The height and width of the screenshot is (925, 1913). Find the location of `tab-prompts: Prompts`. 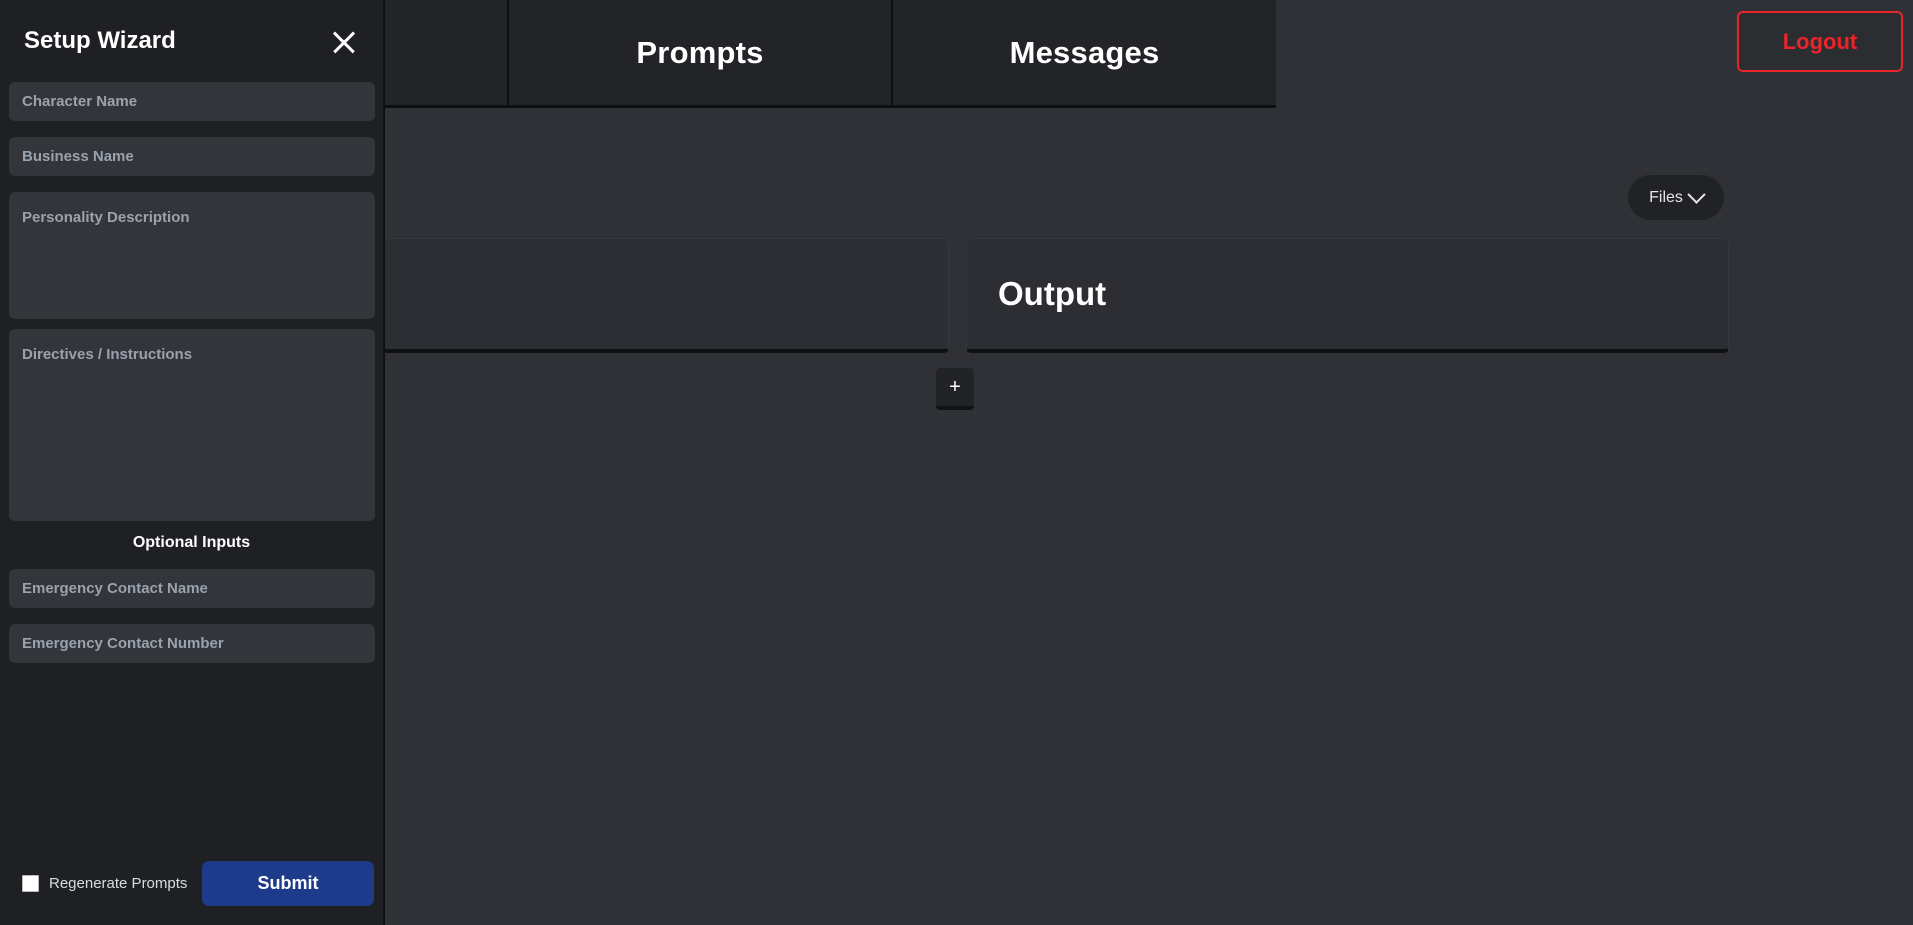

tab-prompts: Prompts is located at coordinates (700, 54).